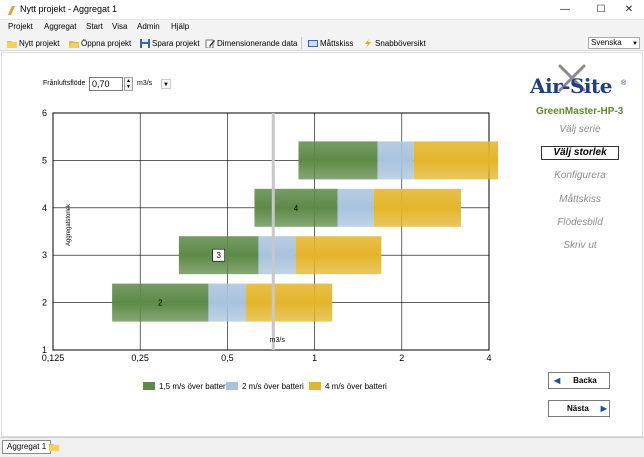 The height and width of the screenshot is (457, 644). I want to click on back-button: ◀ Backa, so click(579, 380).